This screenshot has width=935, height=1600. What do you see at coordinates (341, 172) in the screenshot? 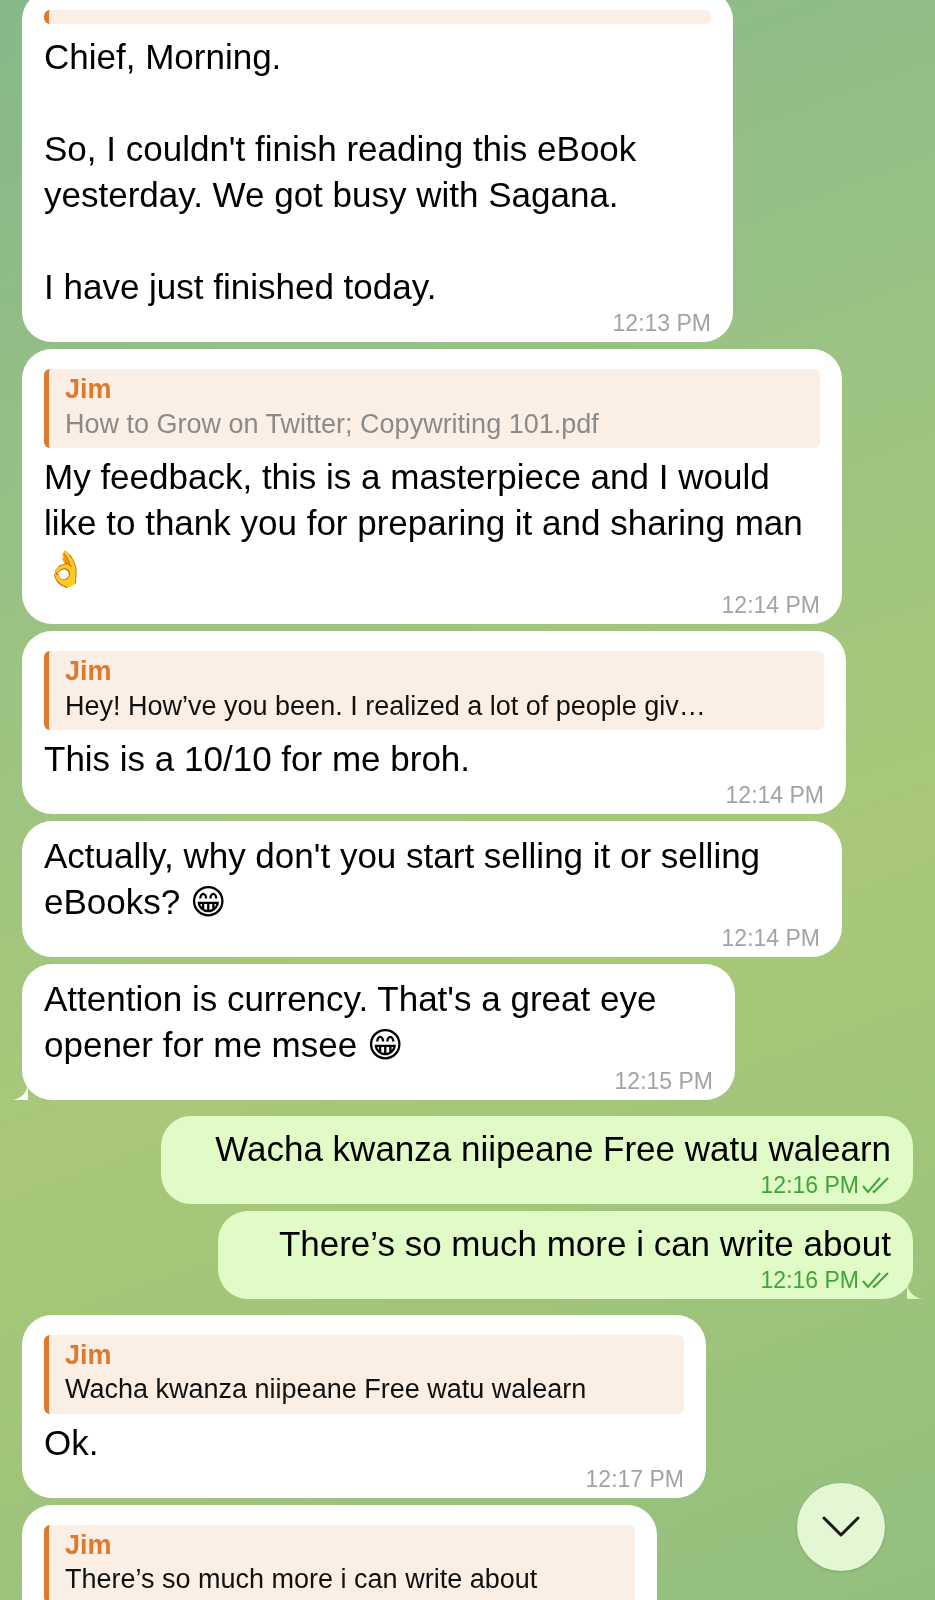
I see `message-text: So, I couldn't finish reading this eBook yesterday. We got busy with Sagana.` at bounding box center [341, 172].